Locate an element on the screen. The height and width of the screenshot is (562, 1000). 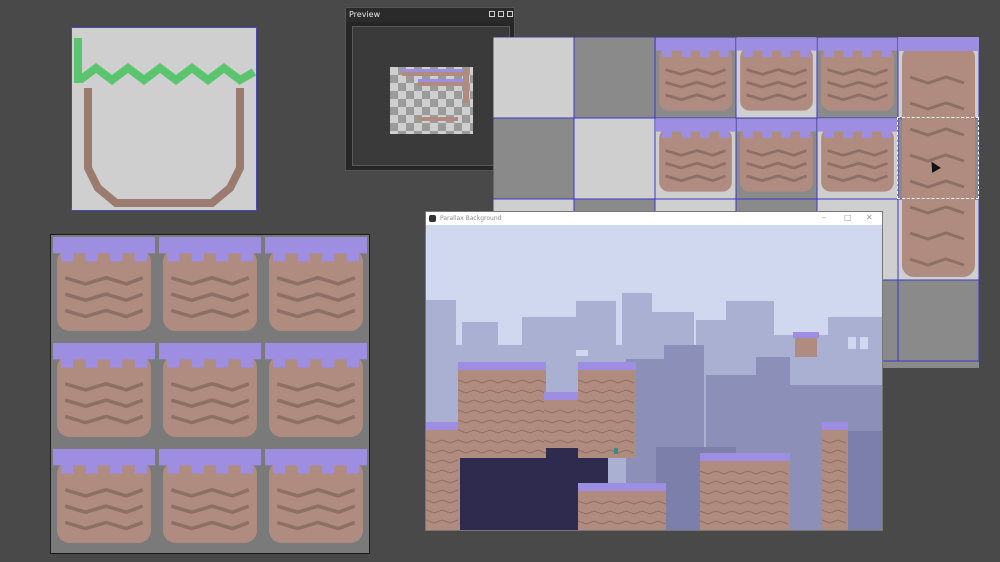
player-marker-icon is located at coordinates (616, 451).